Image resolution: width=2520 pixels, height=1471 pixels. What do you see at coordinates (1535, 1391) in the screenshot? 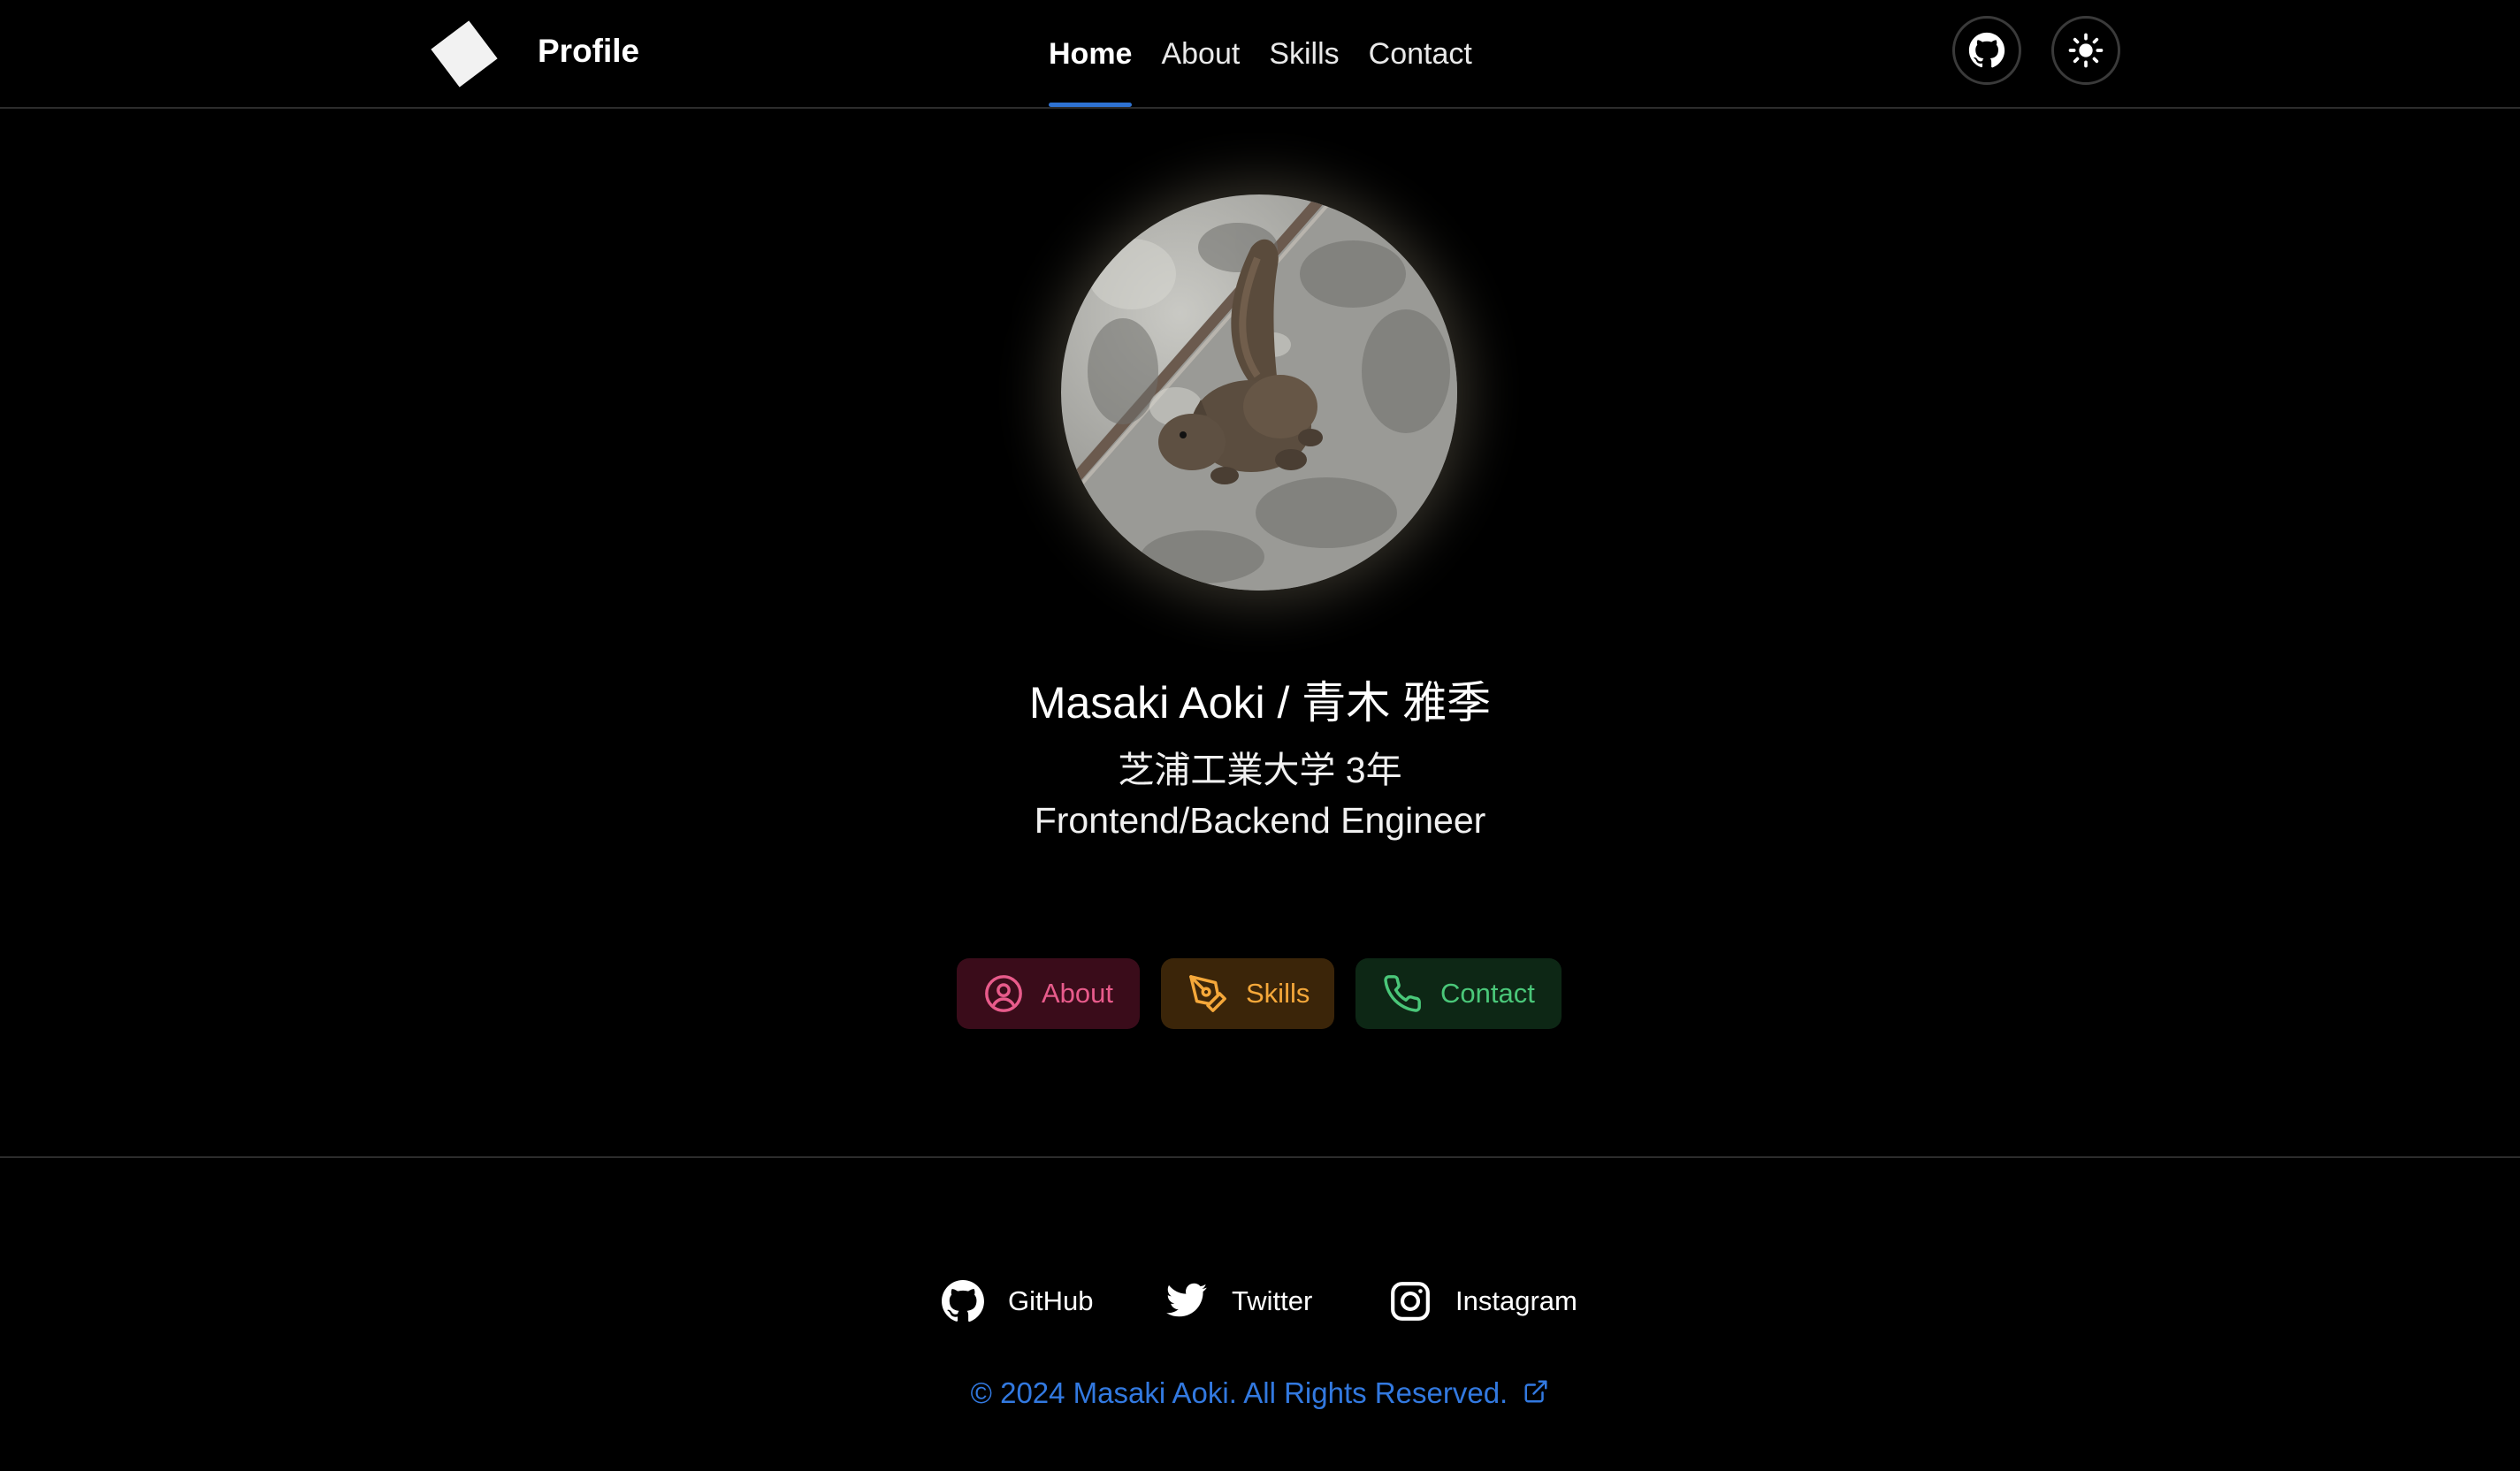
I see `external-link-icon` at bounding box center [1535, 1391].